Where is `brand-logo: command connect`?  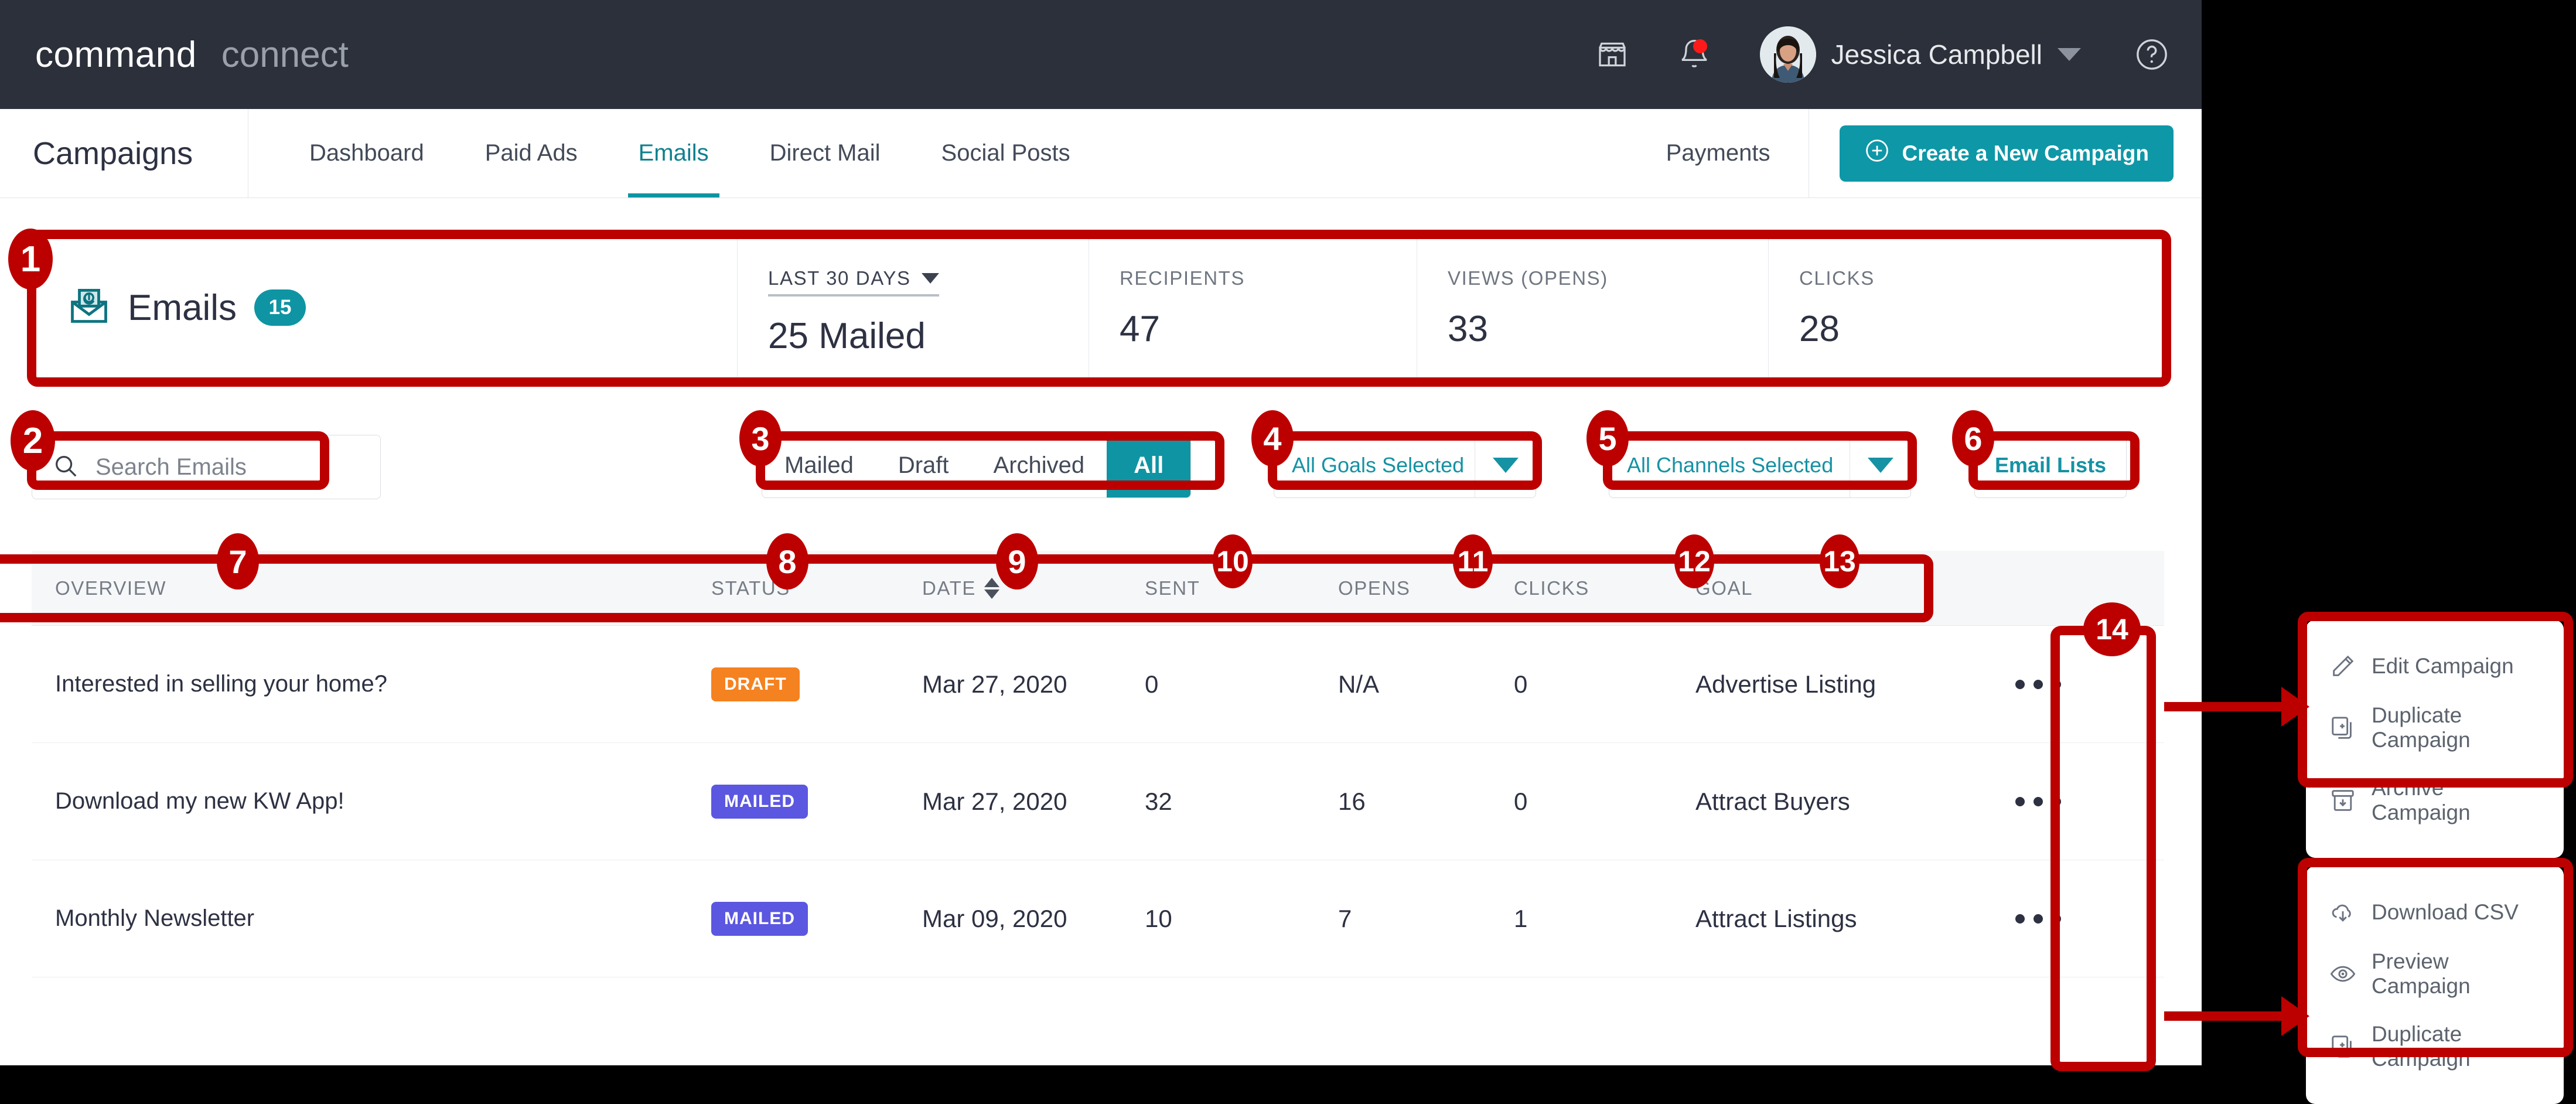 brand-logo: command connect is located at coordinates (192, 55).